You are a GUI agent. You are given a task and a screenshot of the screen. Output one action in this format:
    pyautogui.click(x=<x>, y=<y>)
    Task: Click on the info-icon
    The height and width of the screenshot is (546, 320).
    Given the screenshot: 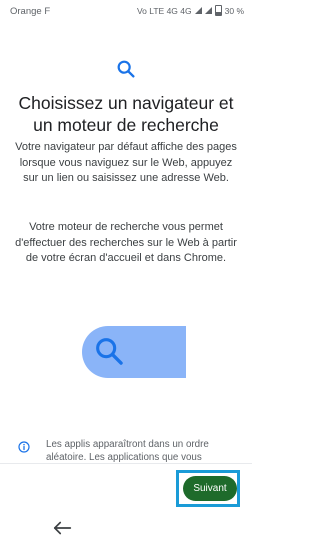 What is the action you would take?
    pyautogui.click(x=24, y=447)
    